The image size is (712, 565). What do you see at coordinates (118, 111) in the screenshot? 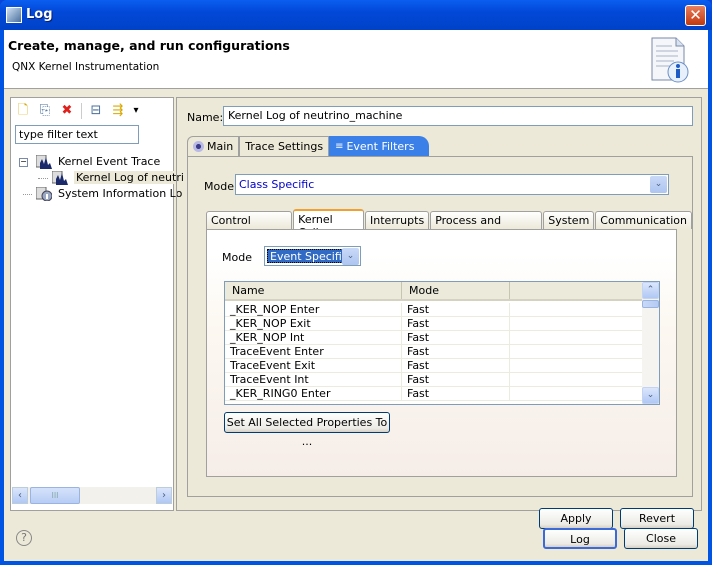
I see `filter-icon: ⇶` at bounding box center [118, 111].